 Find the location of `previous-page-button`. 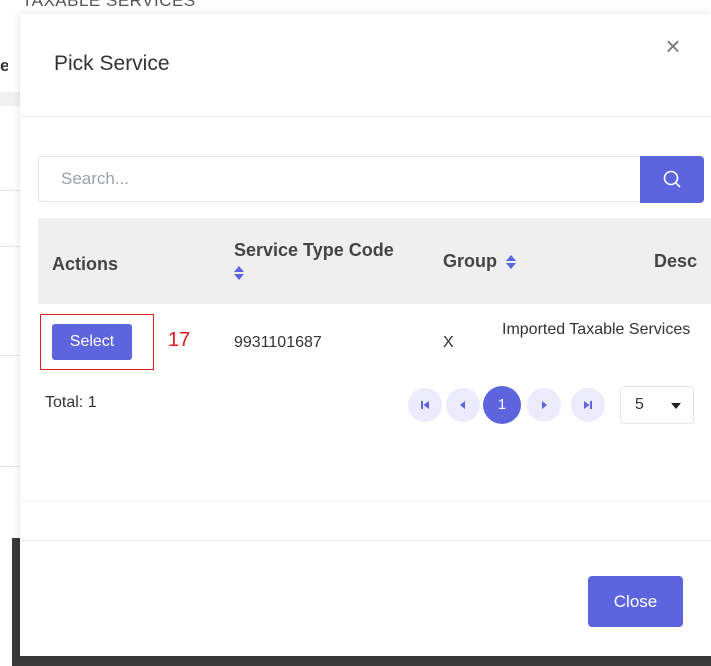

previous-page-button is located at coordinates (463, 405).